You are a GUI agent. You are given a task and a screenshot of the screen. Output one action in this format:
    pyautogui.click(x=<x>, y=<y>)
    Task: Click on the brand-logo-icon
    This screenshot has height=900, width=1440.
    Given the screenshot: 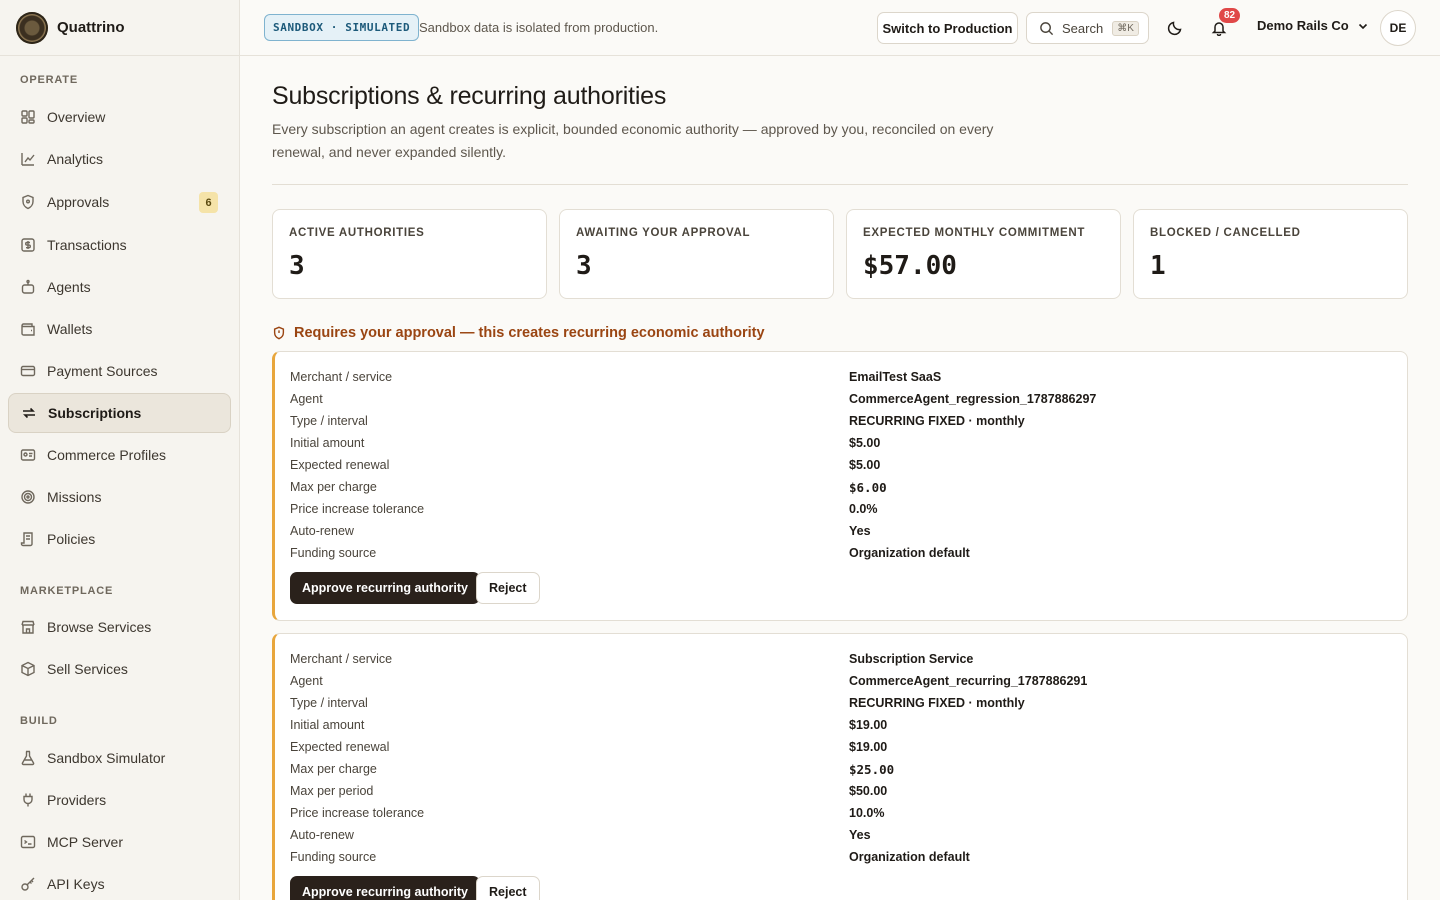 What is the action you would take?
    pyautogui.click(x=32, y=27)
    